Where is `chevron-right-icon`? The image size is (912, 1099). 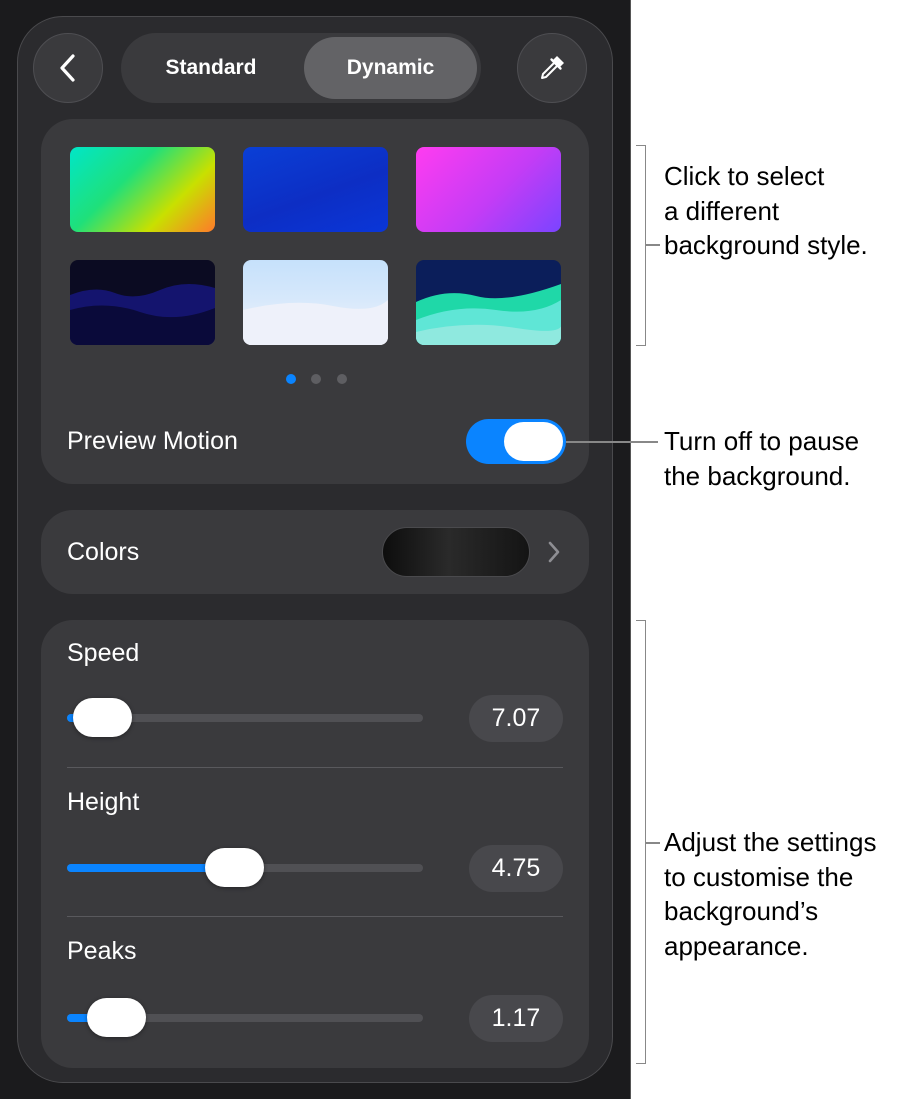 chevron-right-icon is located at coordinates (554, 552).